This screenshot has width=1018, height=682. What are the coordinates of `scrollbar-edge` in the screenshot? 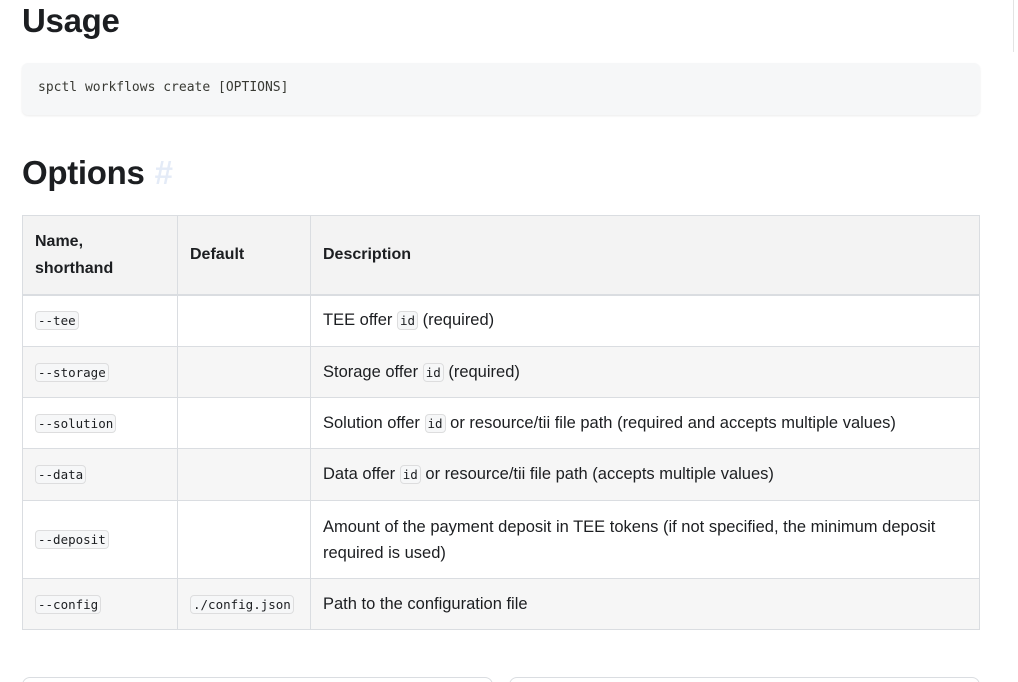 It's located at (1013, 26).